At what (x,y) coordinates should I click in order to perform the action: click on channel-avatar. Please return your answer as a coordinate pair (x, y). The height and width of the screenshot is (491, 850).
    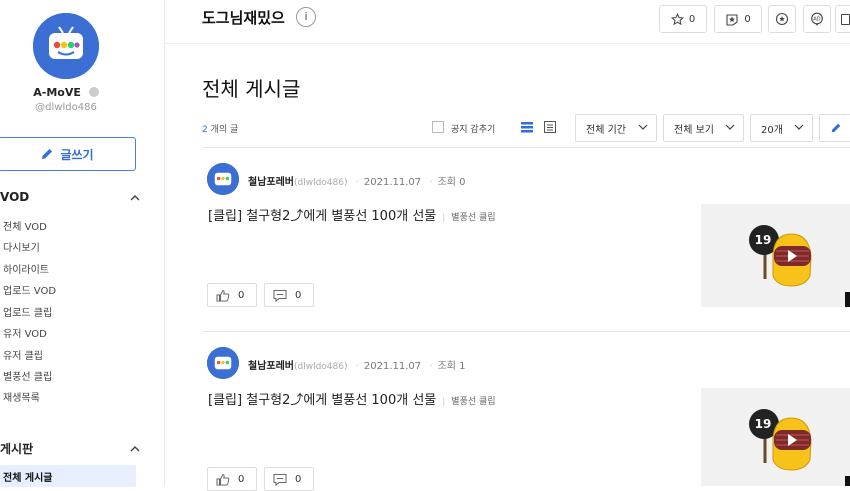
    Looking at the image, I should click on (66, 46).